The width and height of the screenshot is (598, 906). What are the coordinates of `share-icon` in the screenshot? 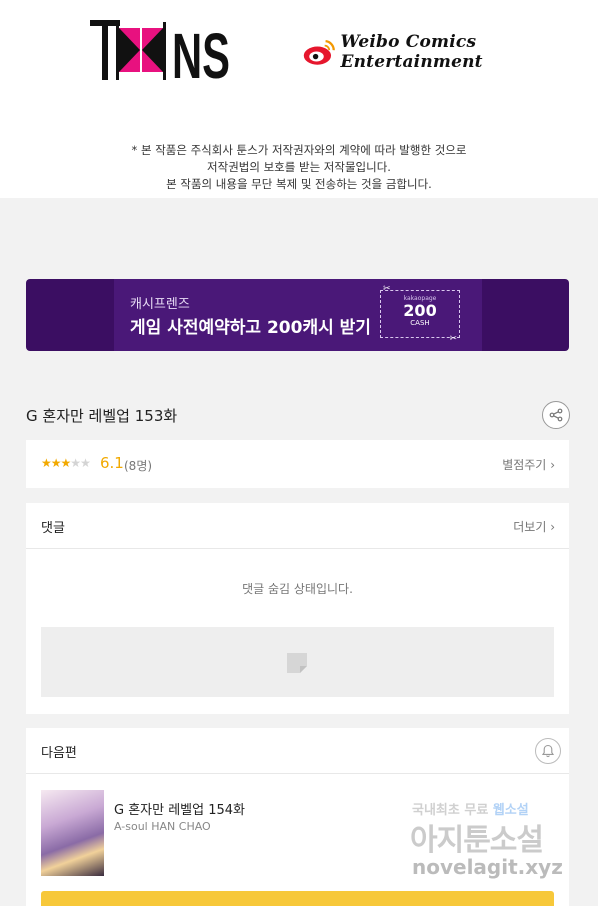 It's located at (556, 415).